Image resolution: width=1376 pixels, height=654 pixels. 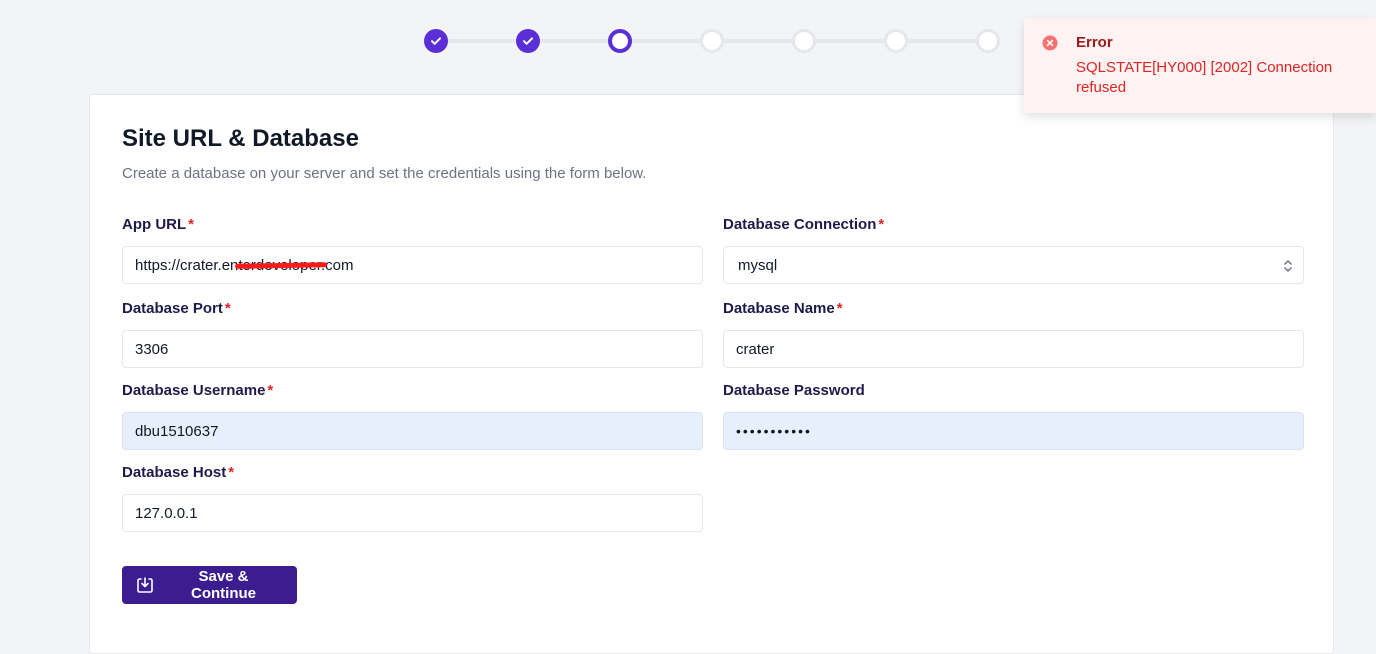 I want to click on db-password-input: •••••••••••, so click(x=1013, y=431).